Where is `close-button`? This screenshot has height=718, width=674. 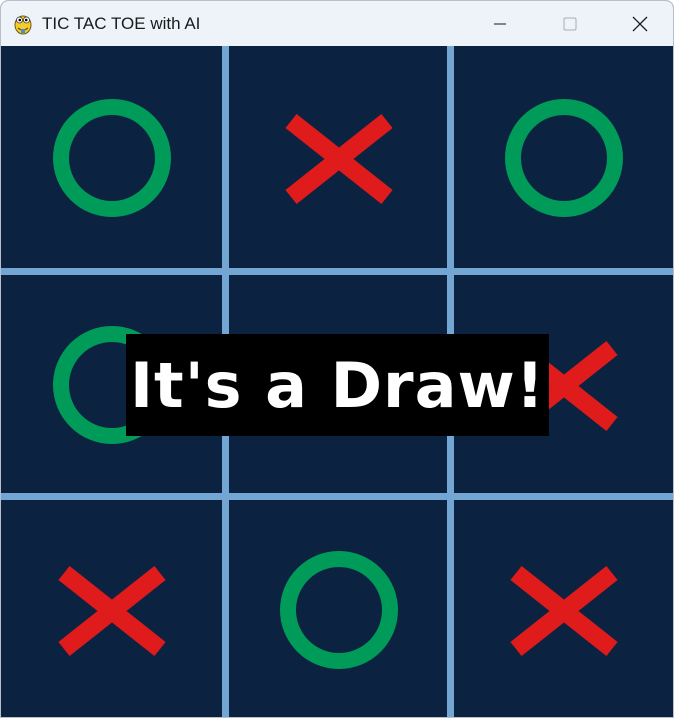
close-button is located at coordinates (640, 23).